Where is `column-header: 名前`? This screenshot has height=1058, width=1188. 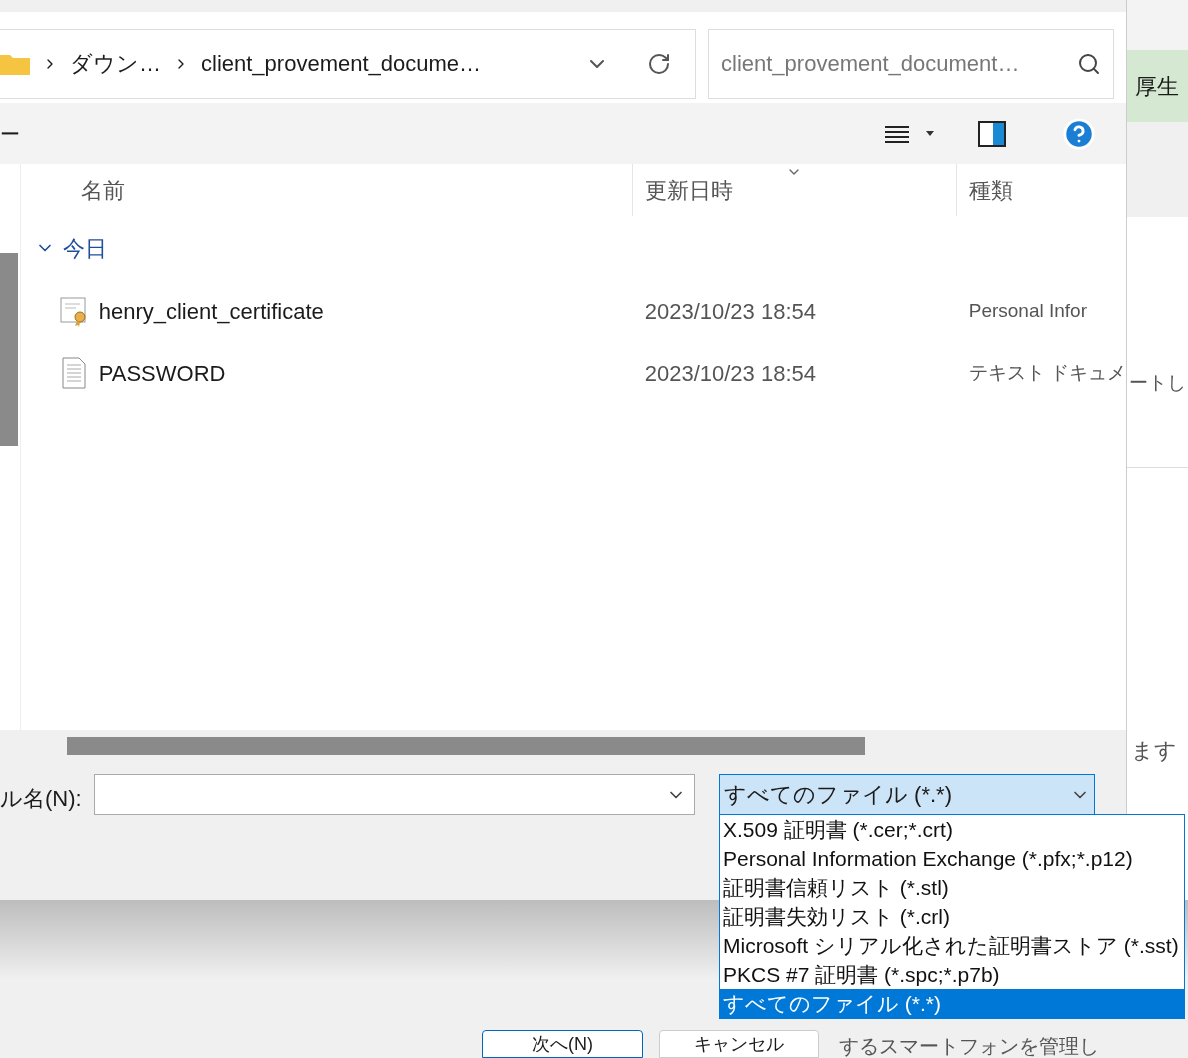
column-header: 名前 is located at coordinates (326, 190).